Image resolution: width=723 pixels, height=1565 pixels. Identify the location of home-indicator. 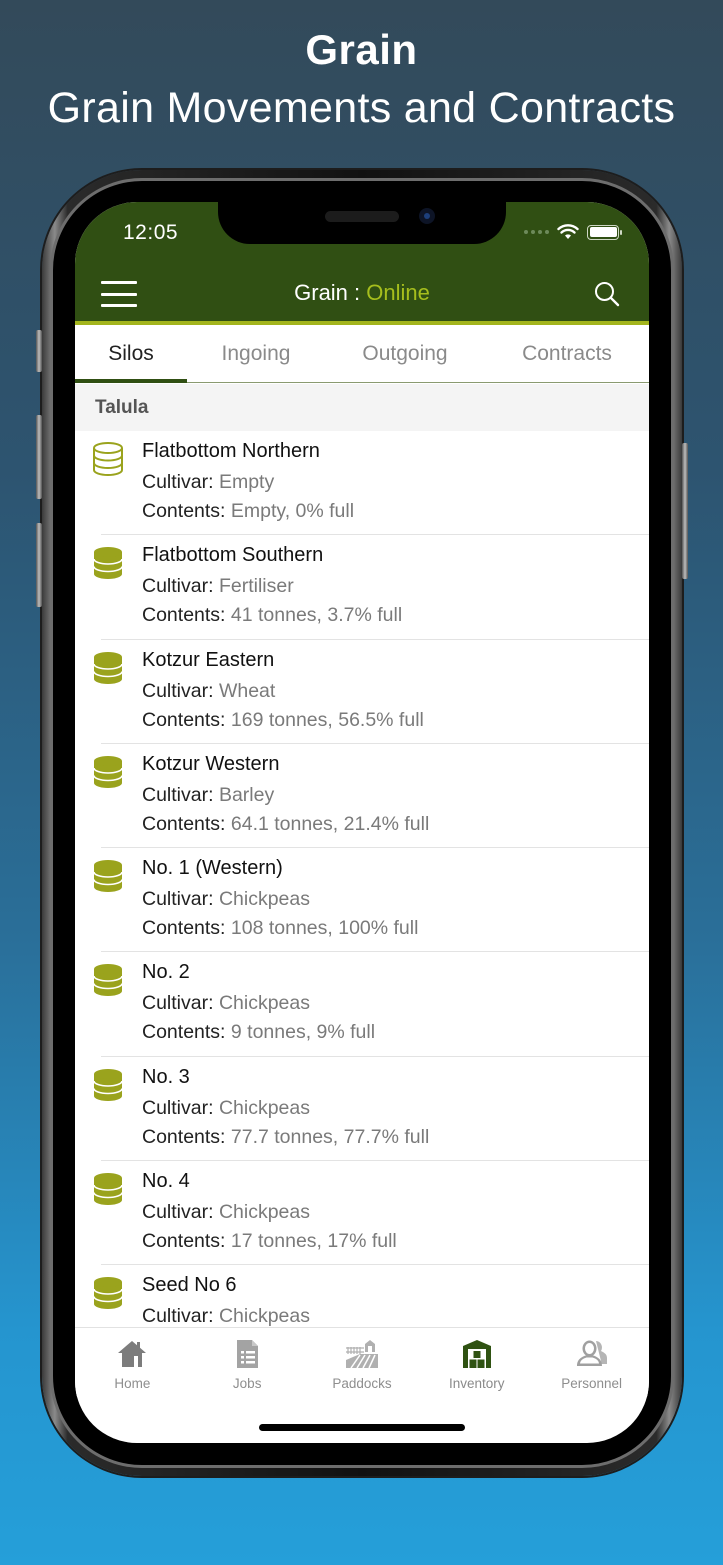
(362, 1427).